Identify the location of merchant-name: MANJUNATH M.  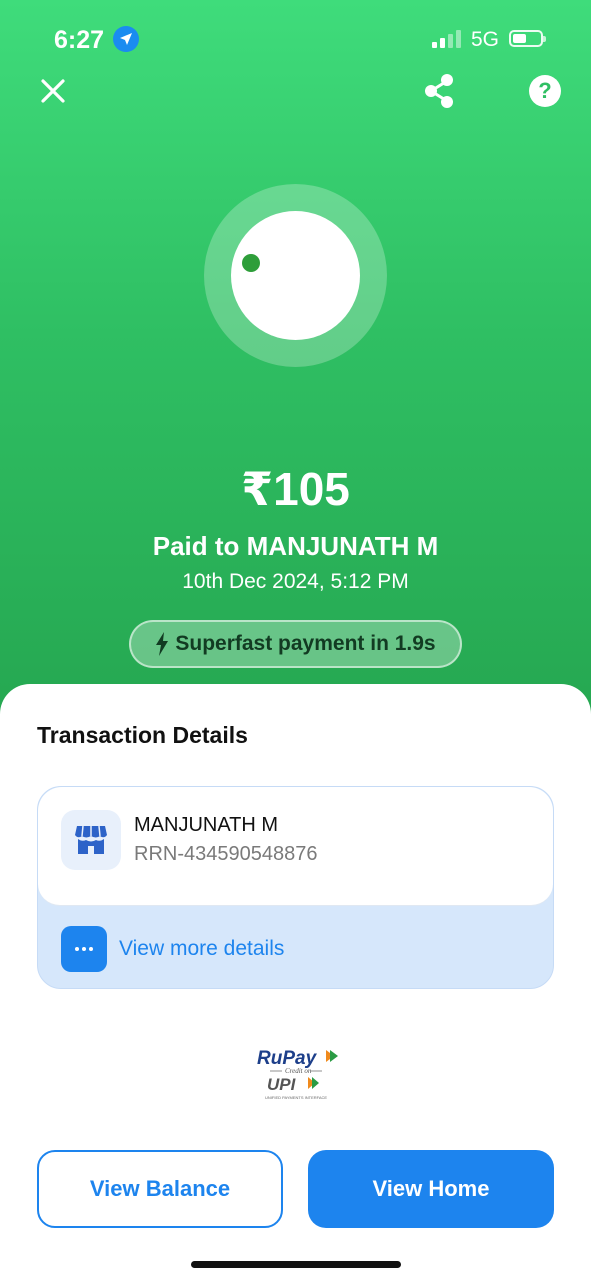
(206, 825).